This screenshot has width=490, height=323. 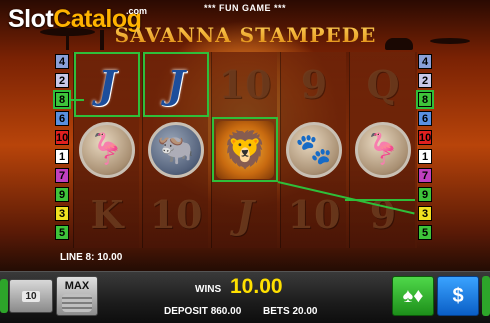 What do you see at coordinates (399, 44) in the screenshot?
I see `elephant-silhouette` at bounding box center [399, 44].